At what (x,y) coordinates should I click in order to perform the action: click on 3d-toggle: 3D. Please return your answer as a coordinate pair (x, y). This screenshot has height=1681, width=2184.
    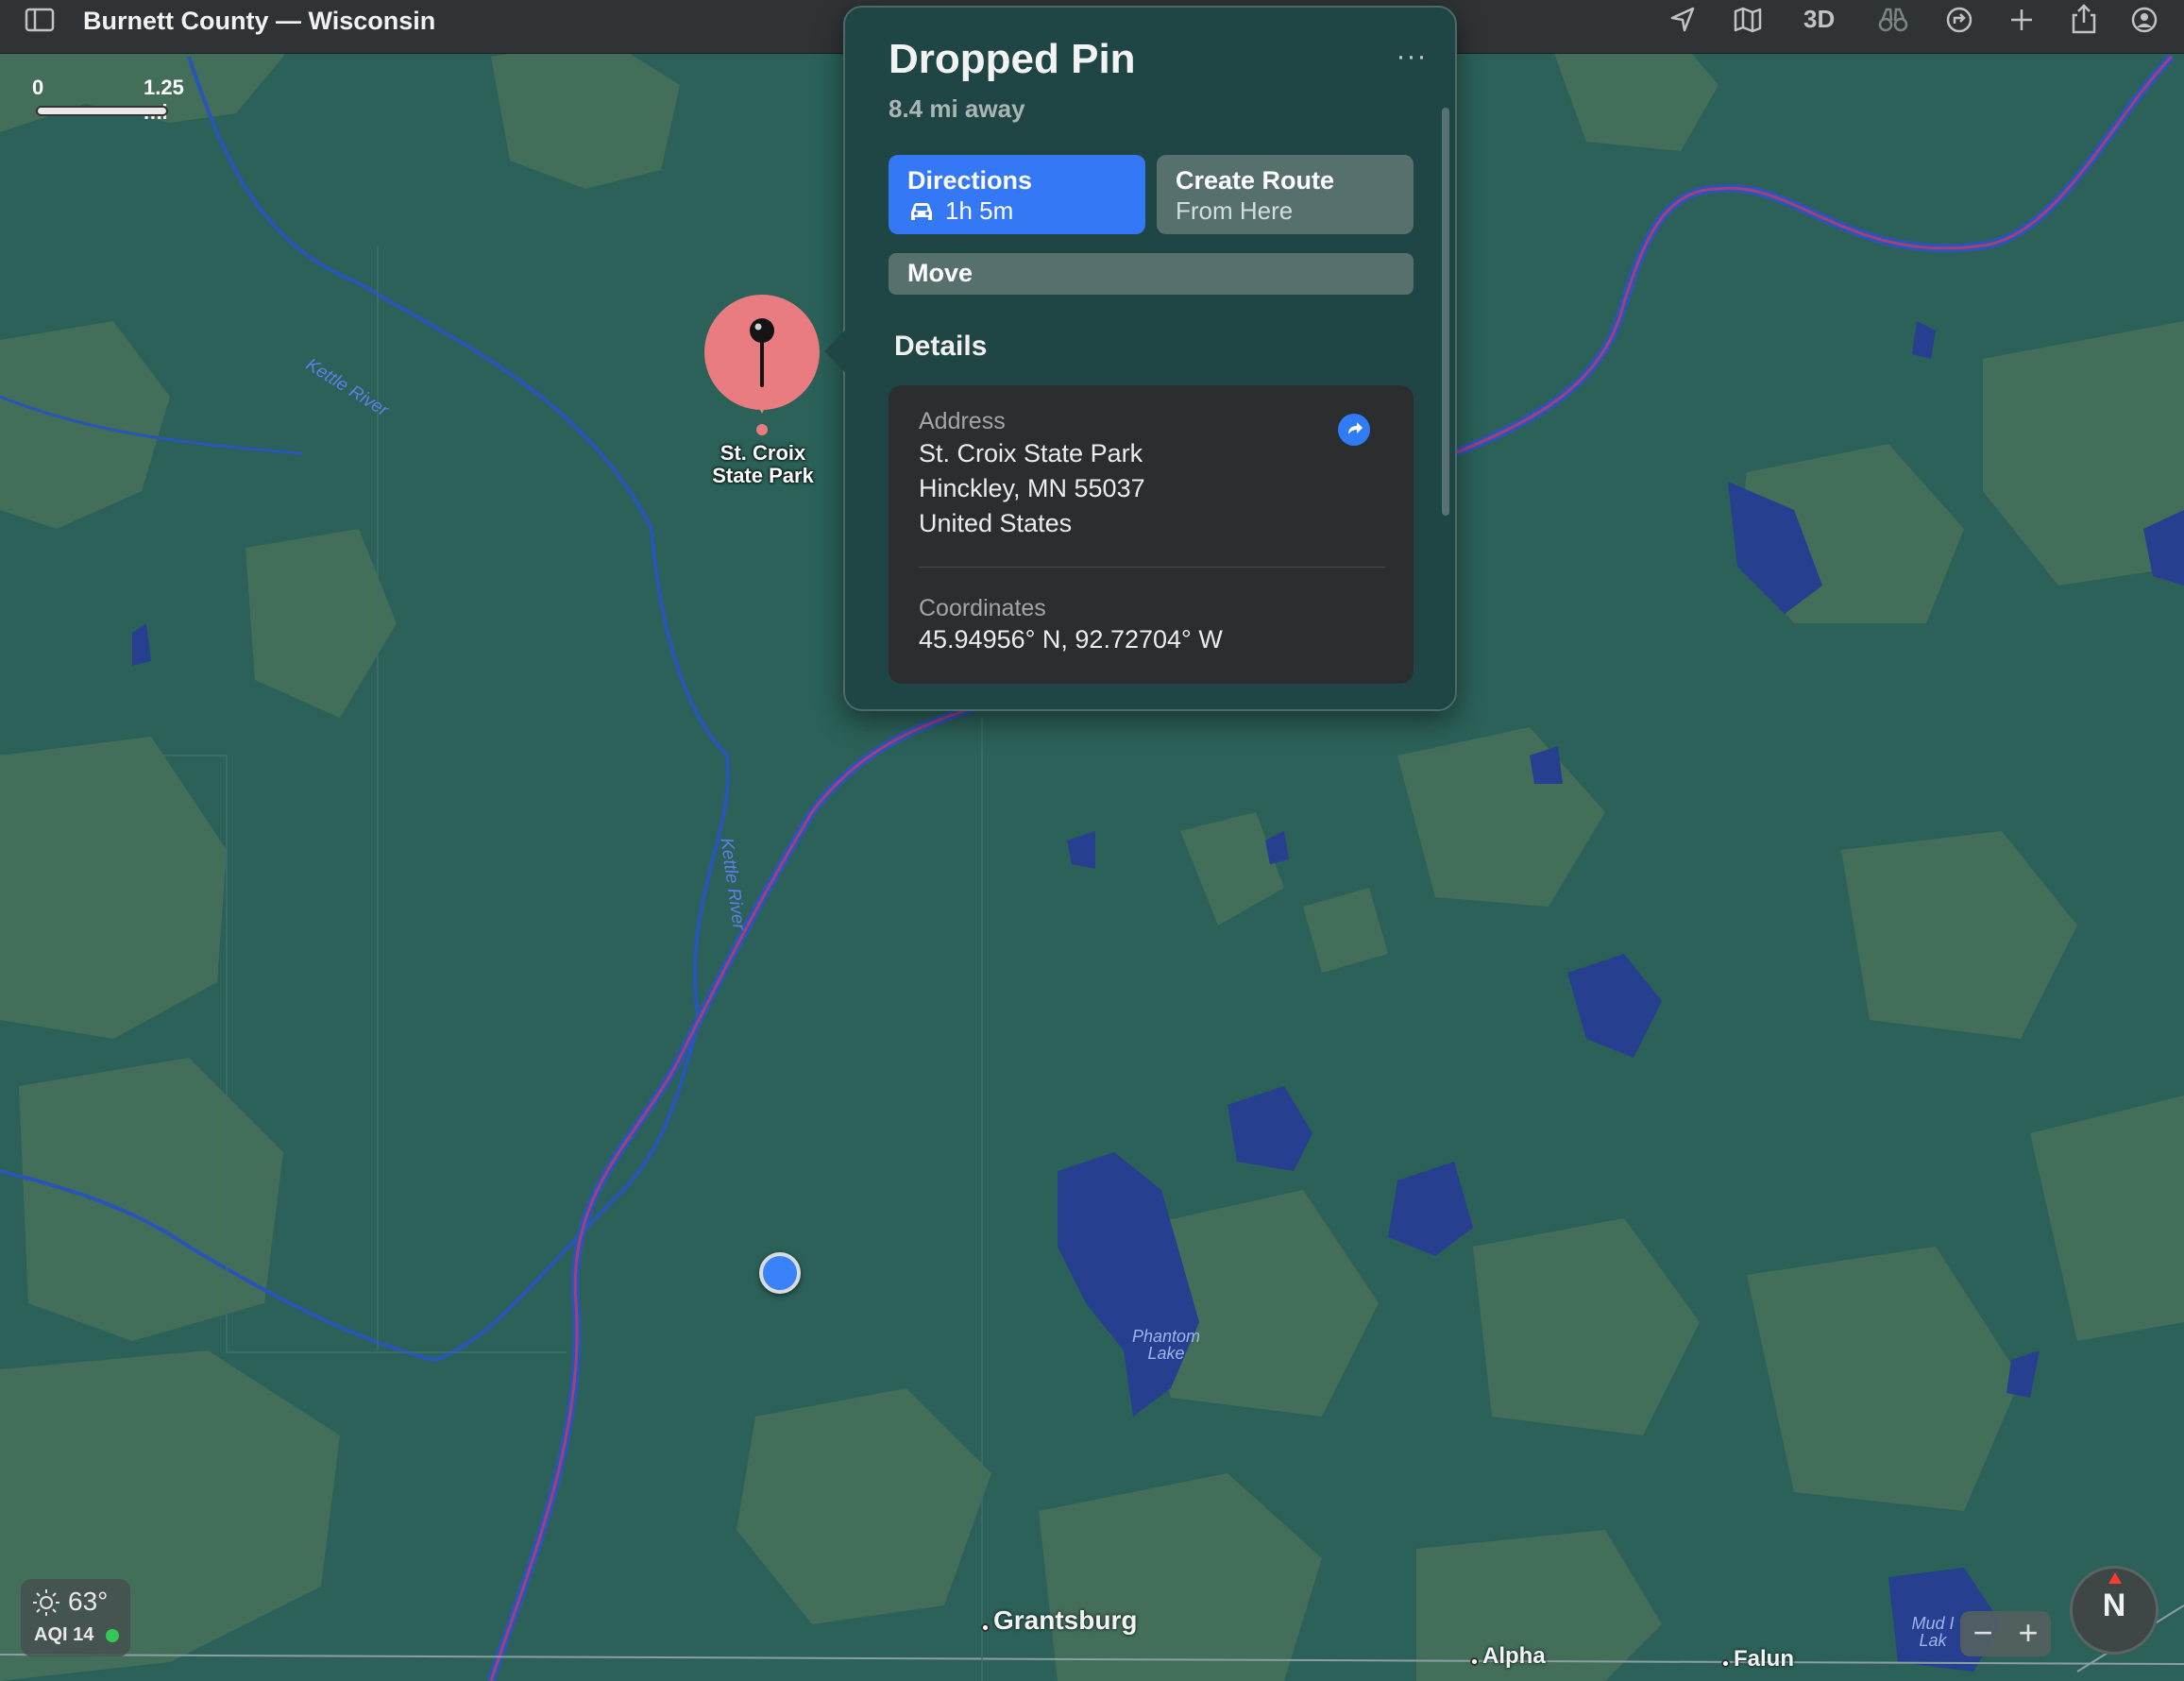
    Looking at the image, I should click on (1819, 19).